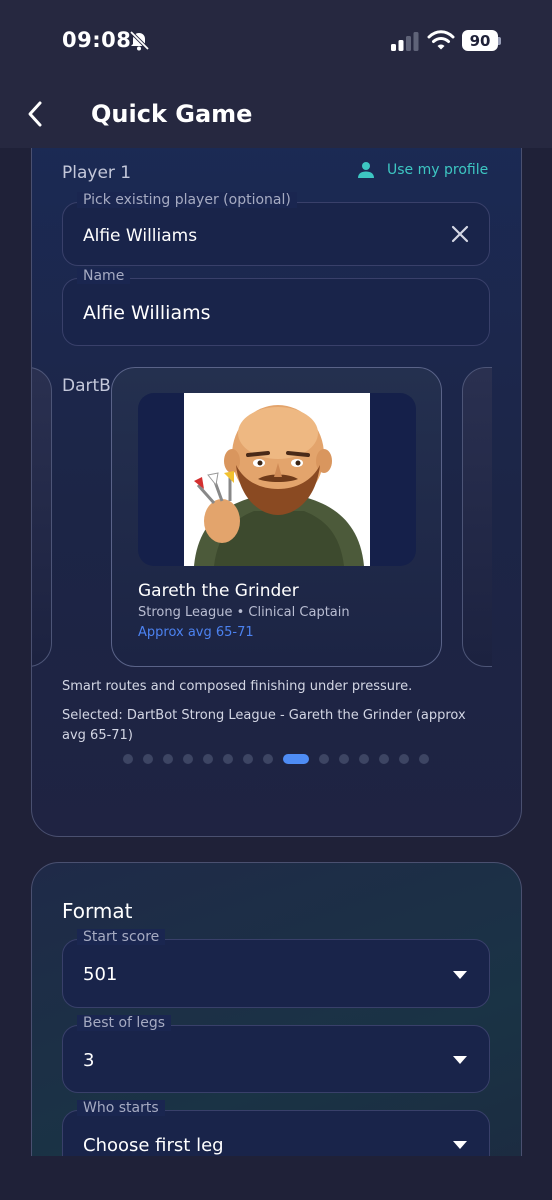 This screenshot has width=552, height=1200. I want to click on page-title: Quick Game, so click(172, 114).